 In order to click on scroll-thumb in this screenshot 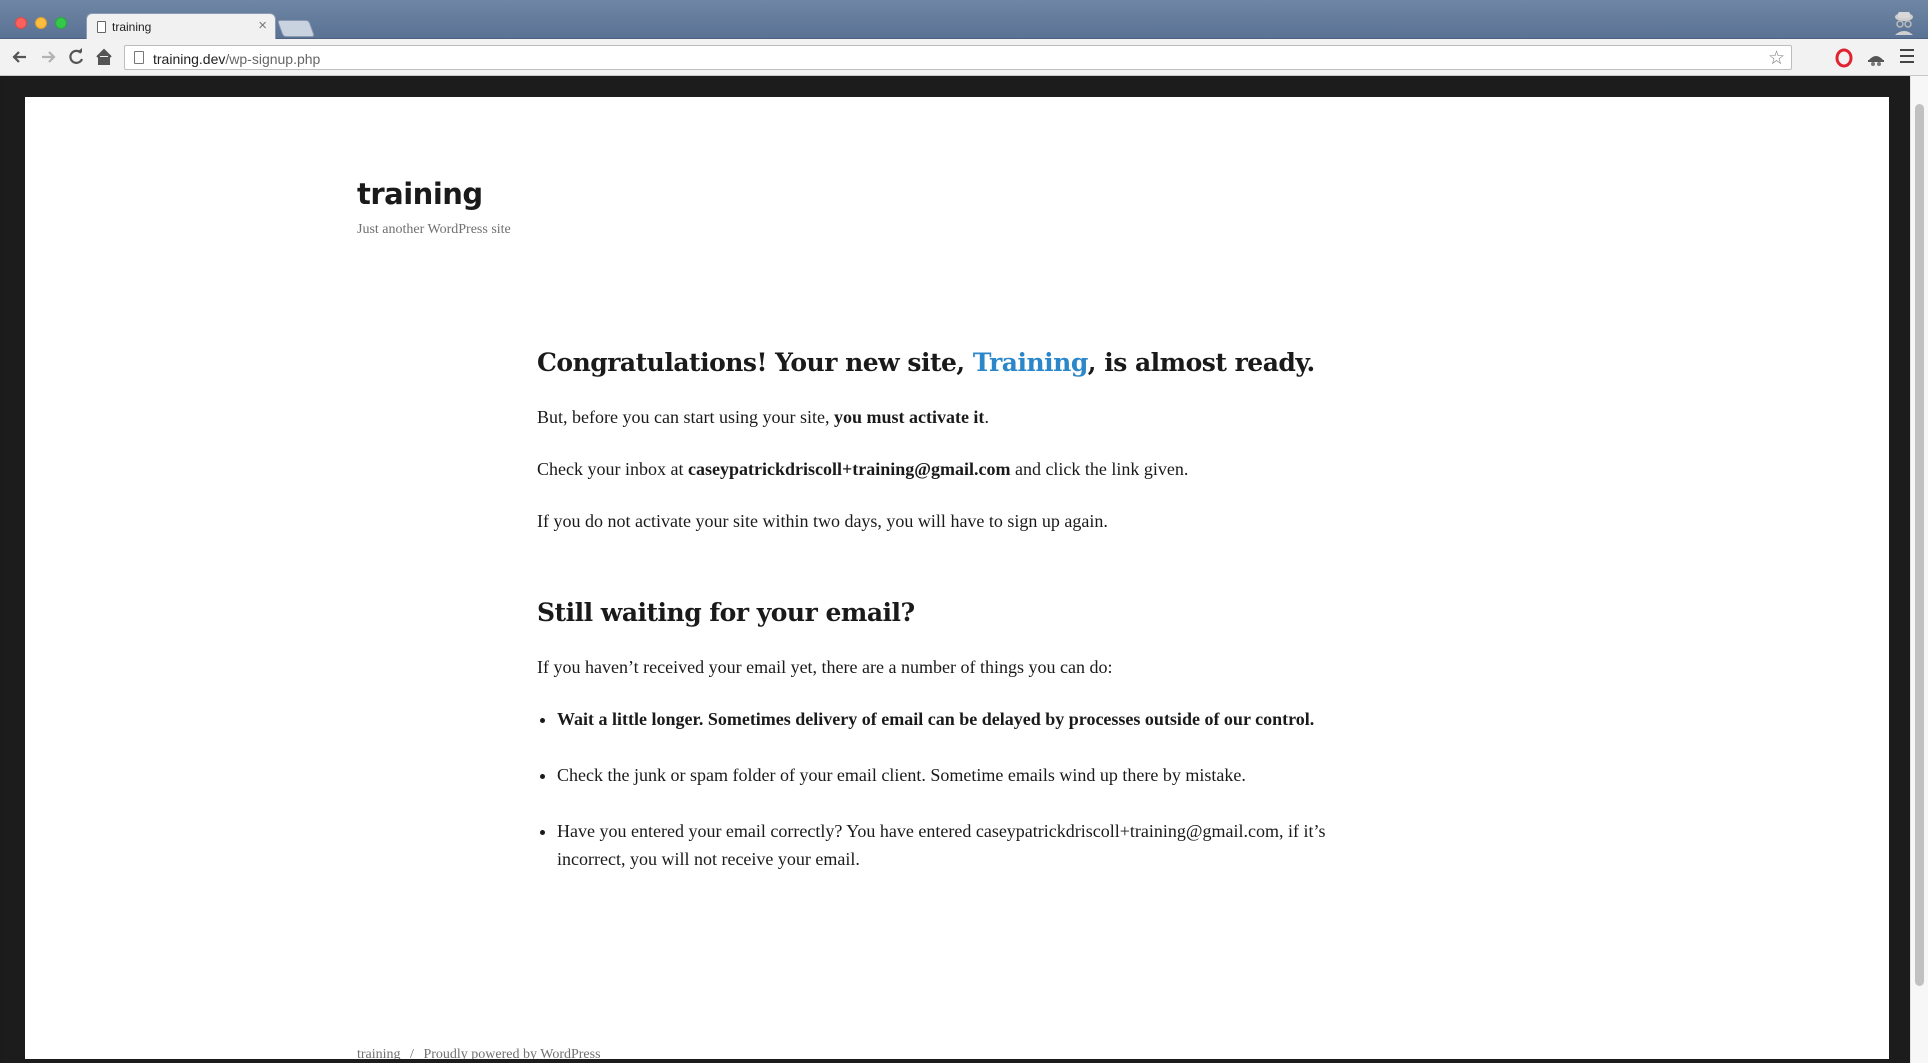, I will do `click(1919, 545)`.